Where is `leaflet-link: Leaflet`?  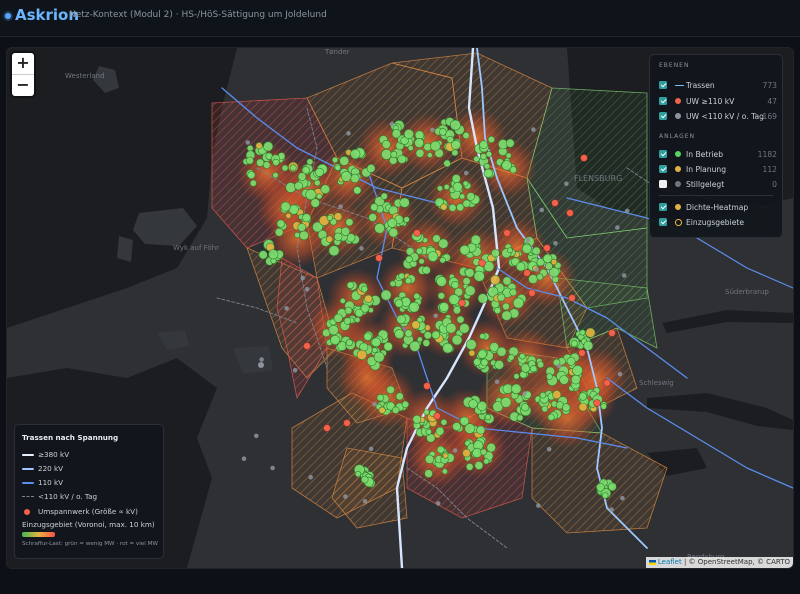
leaflet-link: Leaflet is located at coordinates (670, 562).